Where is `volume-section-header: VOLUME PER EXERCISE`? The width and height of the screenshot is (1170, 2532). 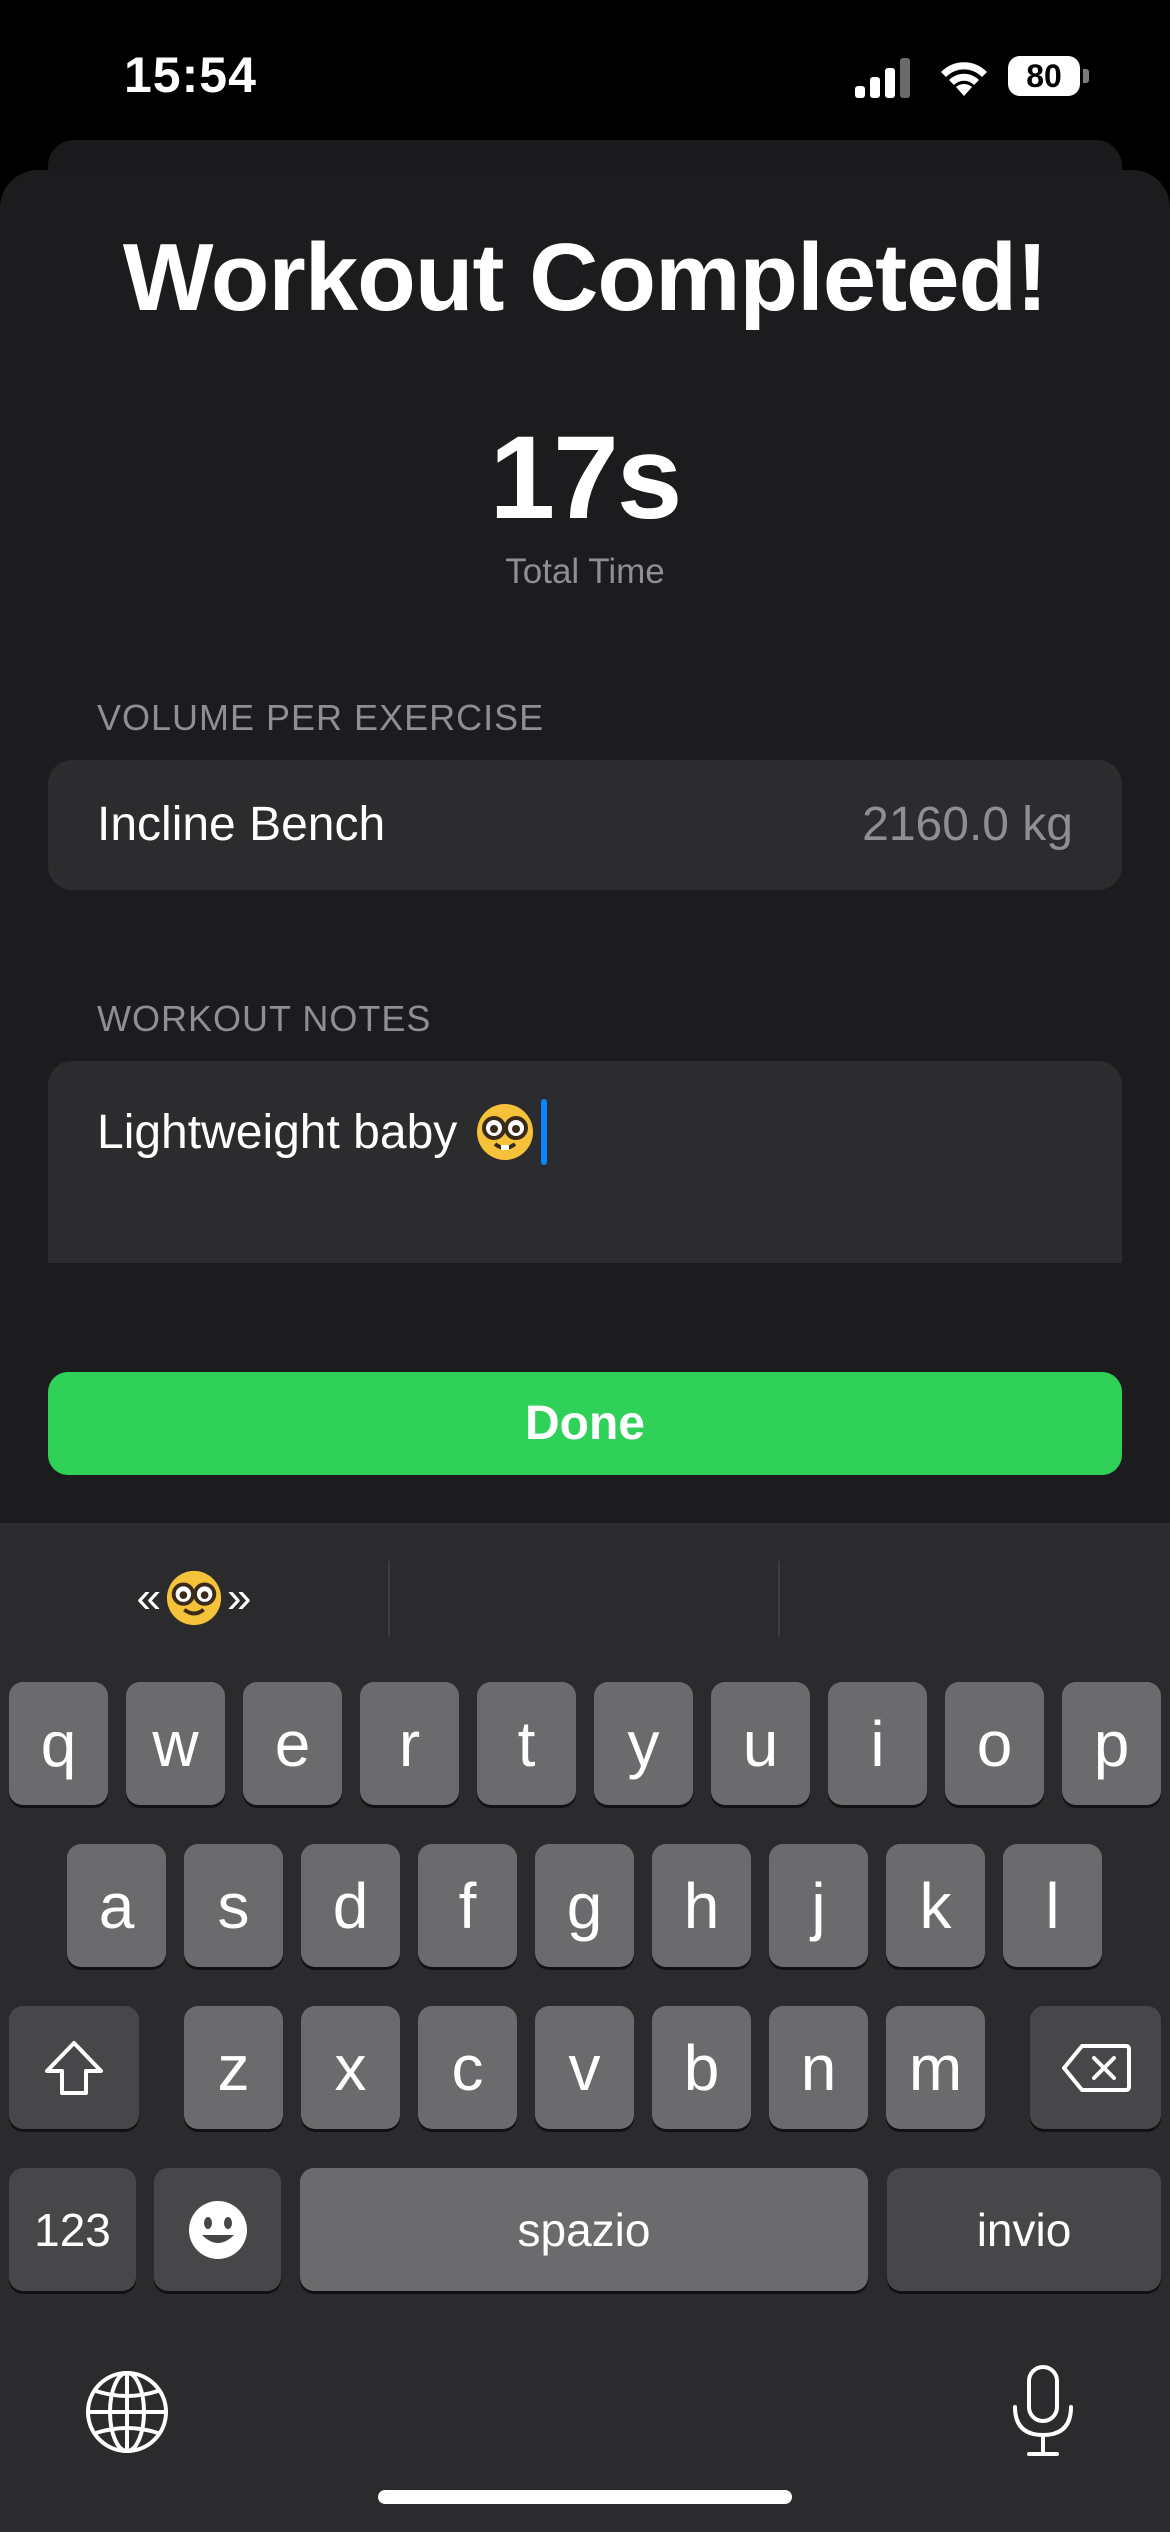 volume-section-header: VOLUME PER EXERCISE is located at coordinates (321, 717).